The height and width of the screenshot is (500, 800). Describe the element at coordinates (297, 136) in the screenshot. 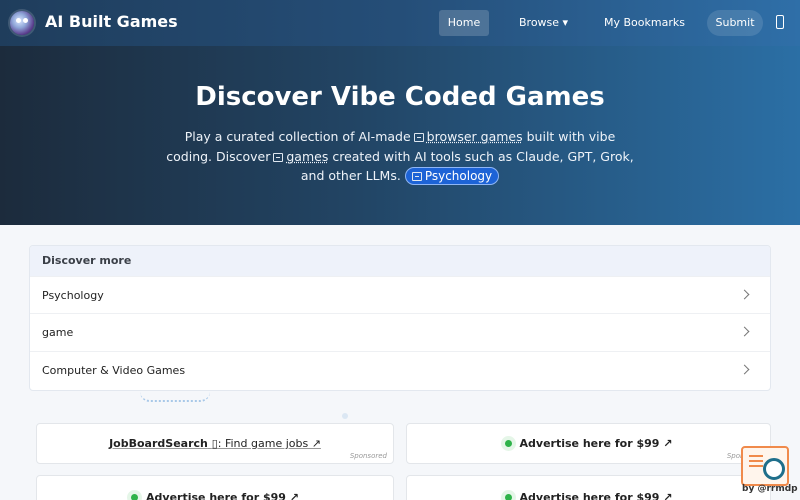

I see `hero-desc-text-1: Play a curated collection of AI-made` at that location.